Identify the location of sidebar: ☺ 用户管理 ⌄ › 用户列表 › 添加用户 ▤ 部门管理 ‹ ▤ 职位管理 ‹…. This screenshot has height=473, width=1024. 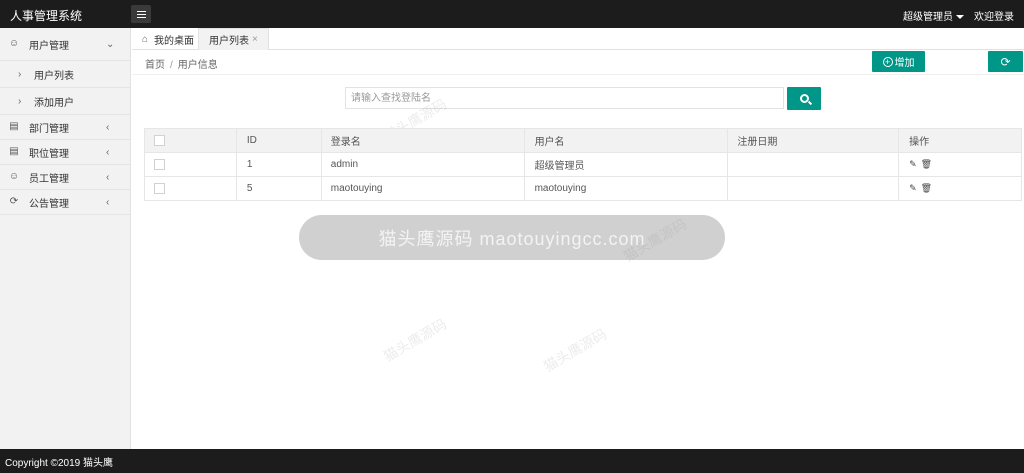
(65, 238).